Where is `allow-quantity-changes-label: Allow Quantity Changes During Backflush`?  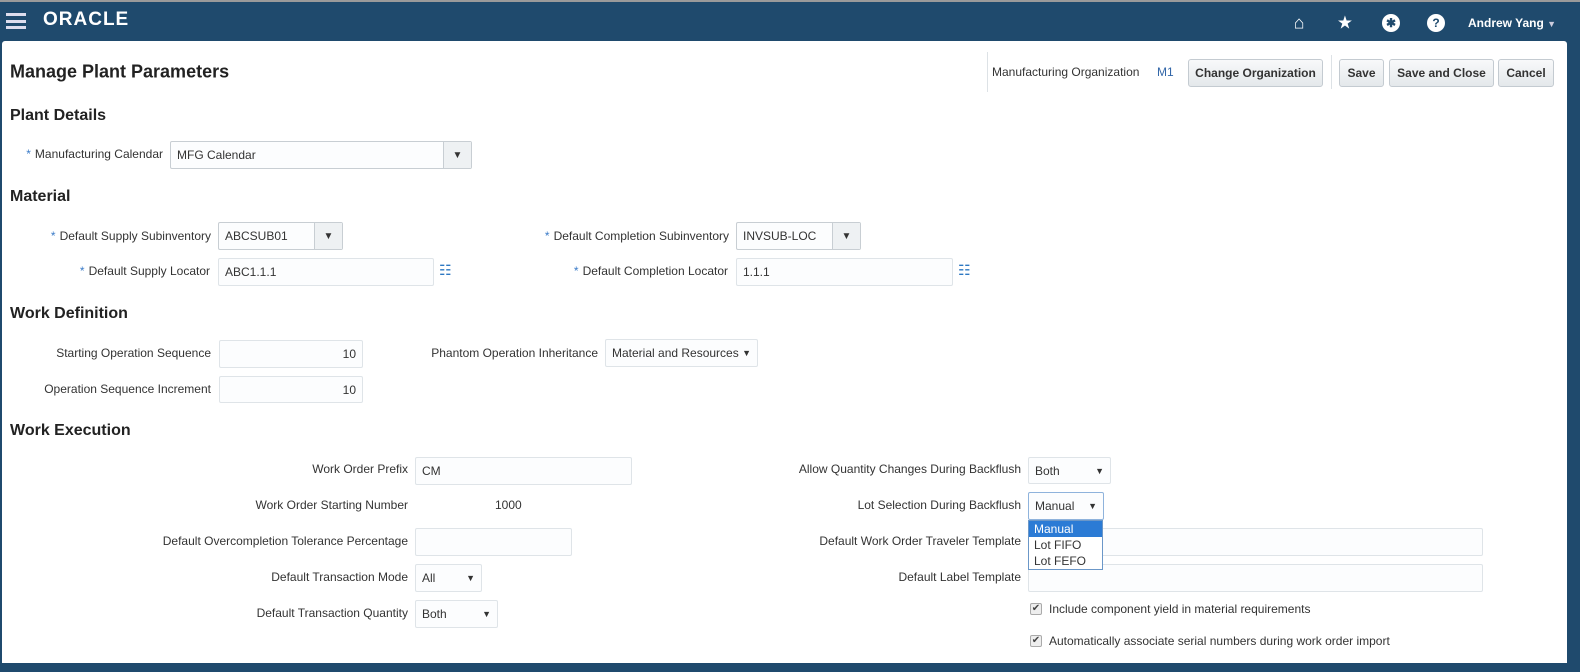
allow-quantity-changes-label: Allow Quantity Changes During Backflush is located at coordinates (909, 469).